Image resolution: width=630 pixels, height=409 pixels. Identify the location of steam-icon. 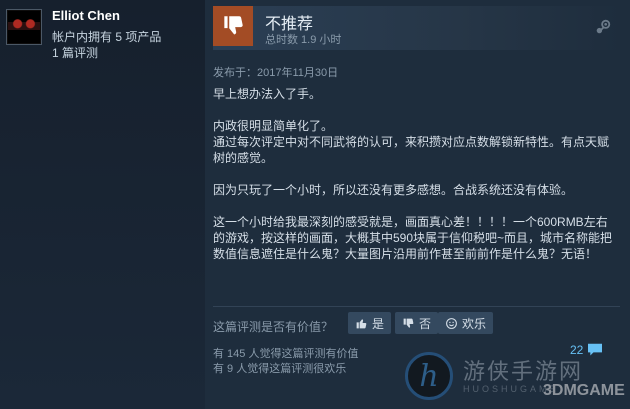
(603, 27).